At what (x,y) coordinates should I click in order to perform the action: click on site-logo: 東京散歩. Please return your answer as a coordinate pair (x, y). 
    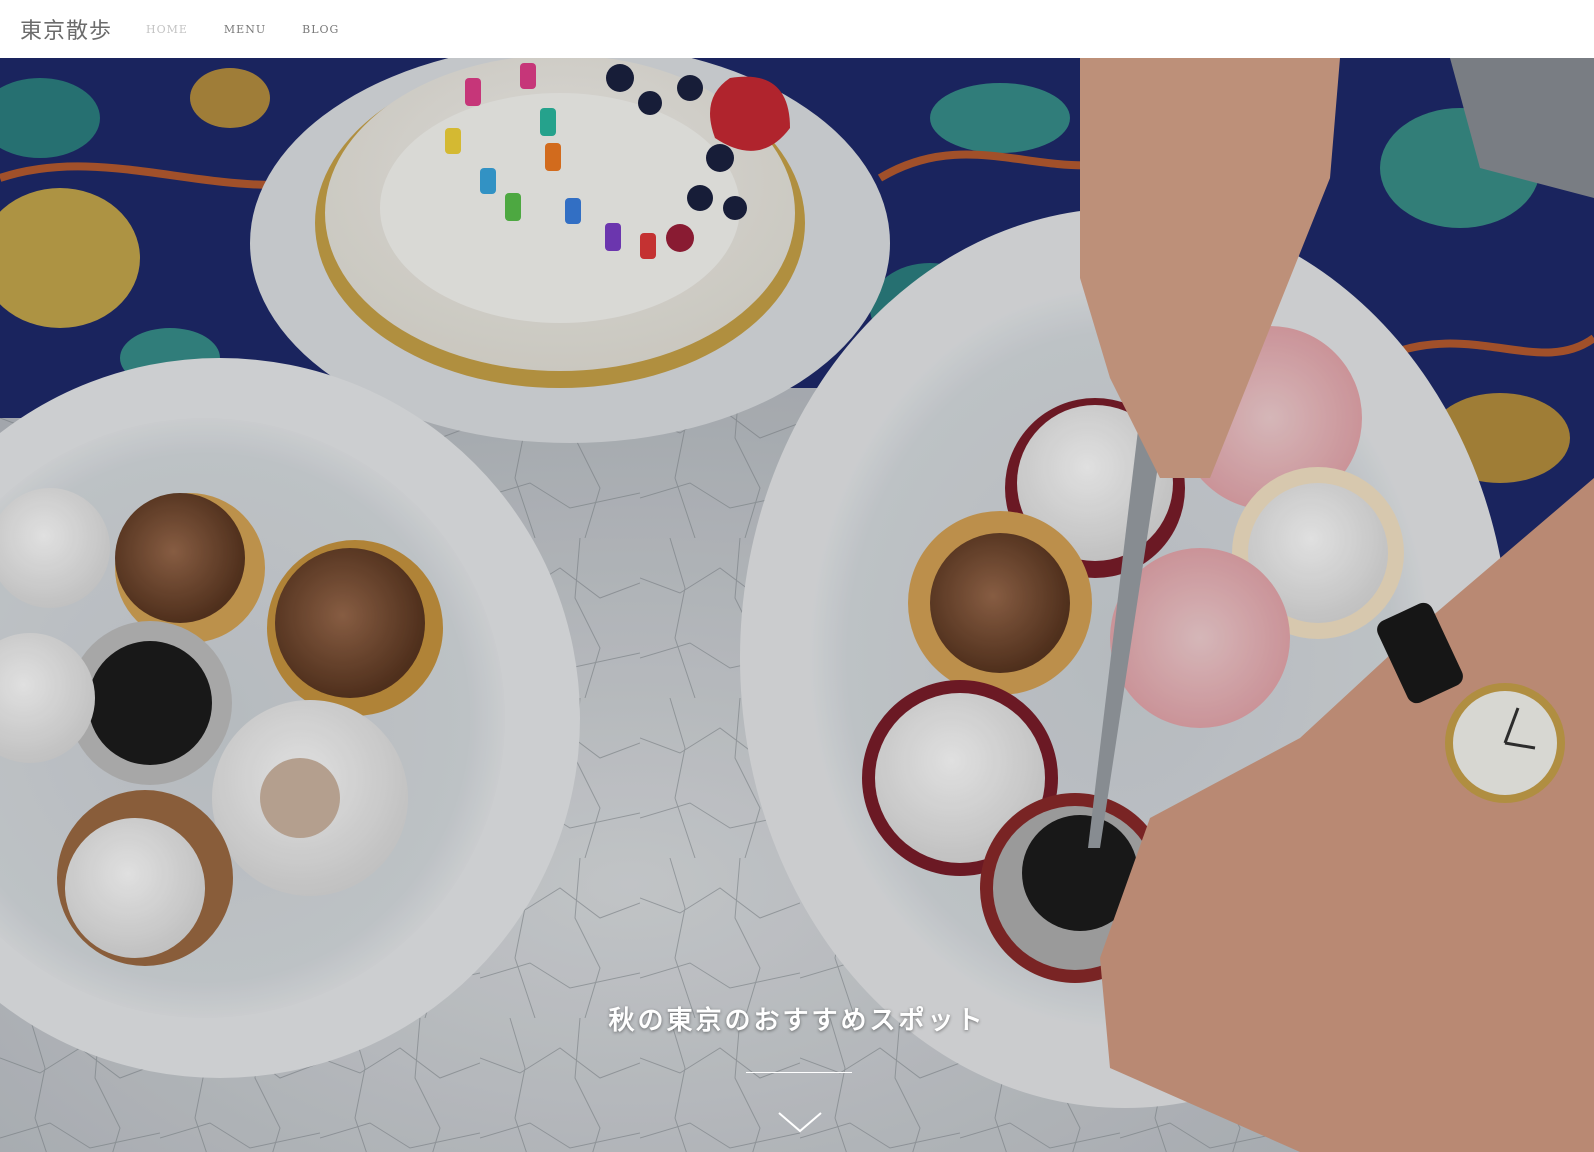
    Looking at the image, I should click on (66, 29).